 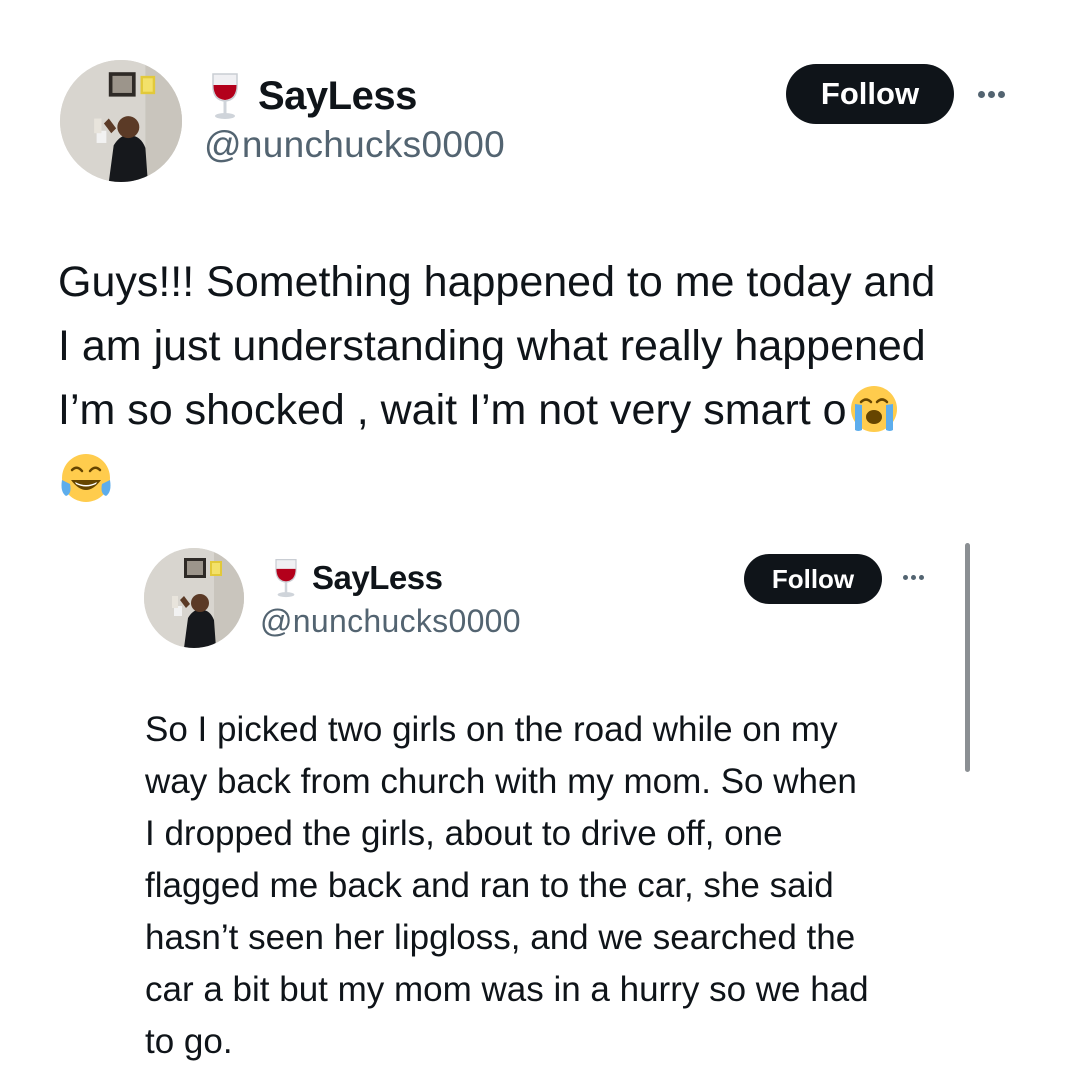 What do you see at coordinates (913, 577) in the screenshot?
I see `quoted-more-options-icon` at bounding box center [913, 577].